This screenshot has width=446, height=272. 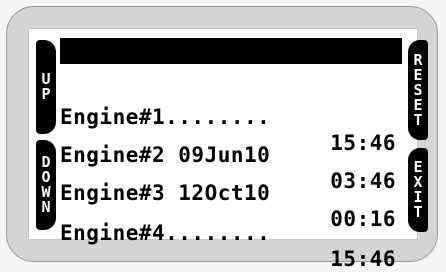 I want to click on exit-button: E X I T, so click(x=418, y=190).